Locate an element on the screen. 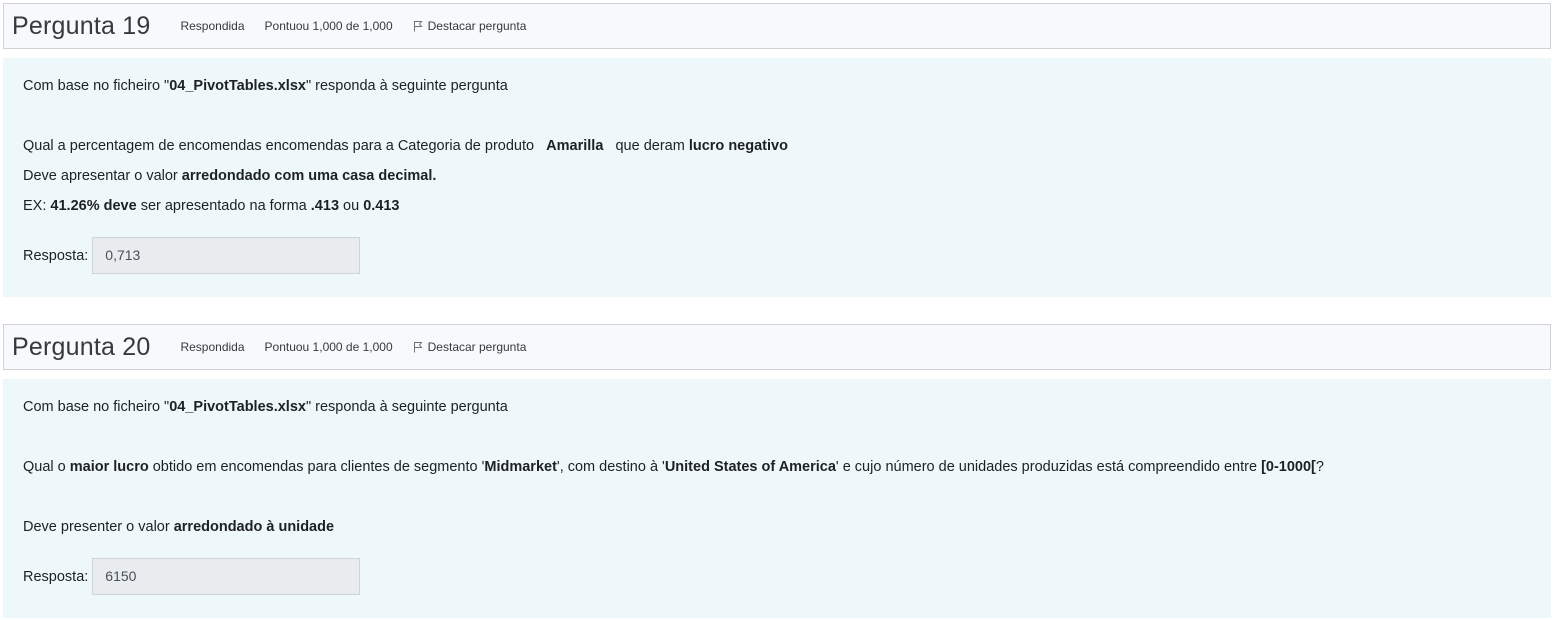 The height and width of the screenshot is (620, 1557). answer-input: 0,713 is located at coordinates (226, 255).